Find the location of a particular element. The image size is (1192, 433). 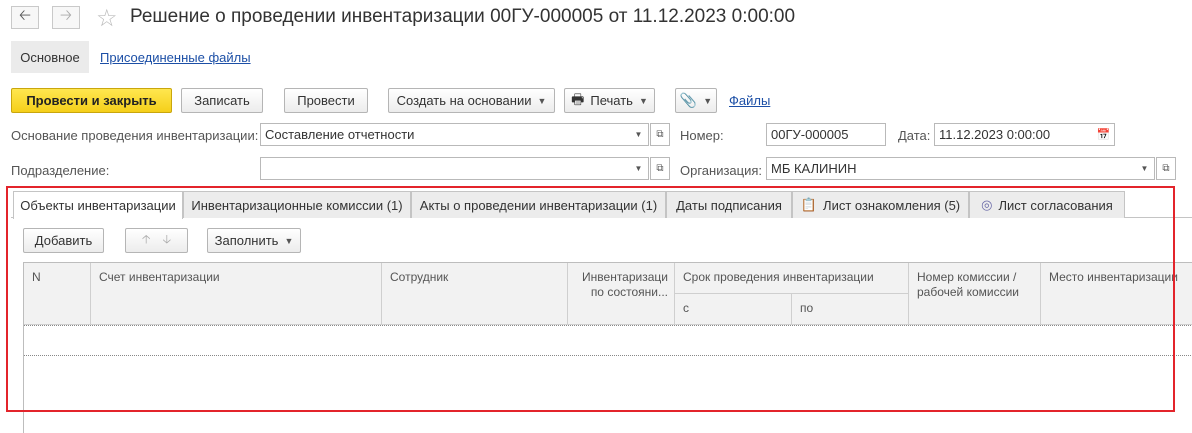

tab-inventory-acts: Акты о проведении инвентаризации (1) is located at coordinates (538, 204).